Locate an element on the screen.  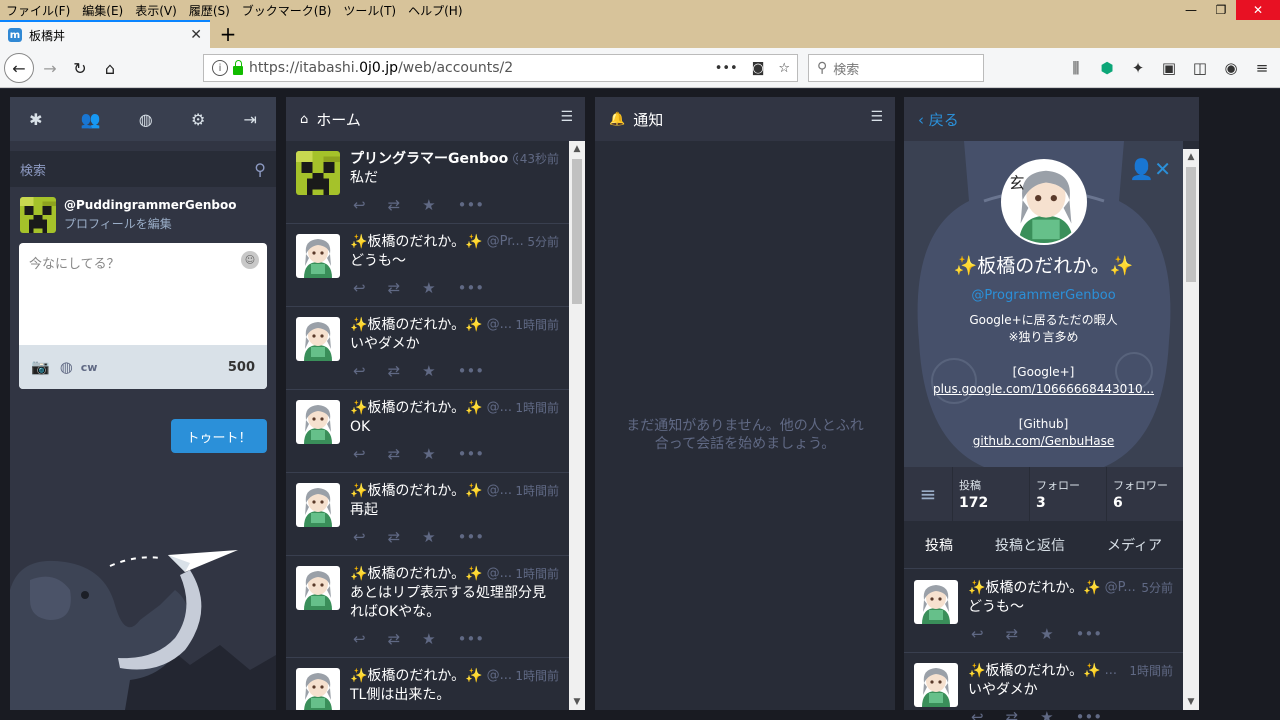
preferences-icon: ⚙ is located at coordinates (198, 119).